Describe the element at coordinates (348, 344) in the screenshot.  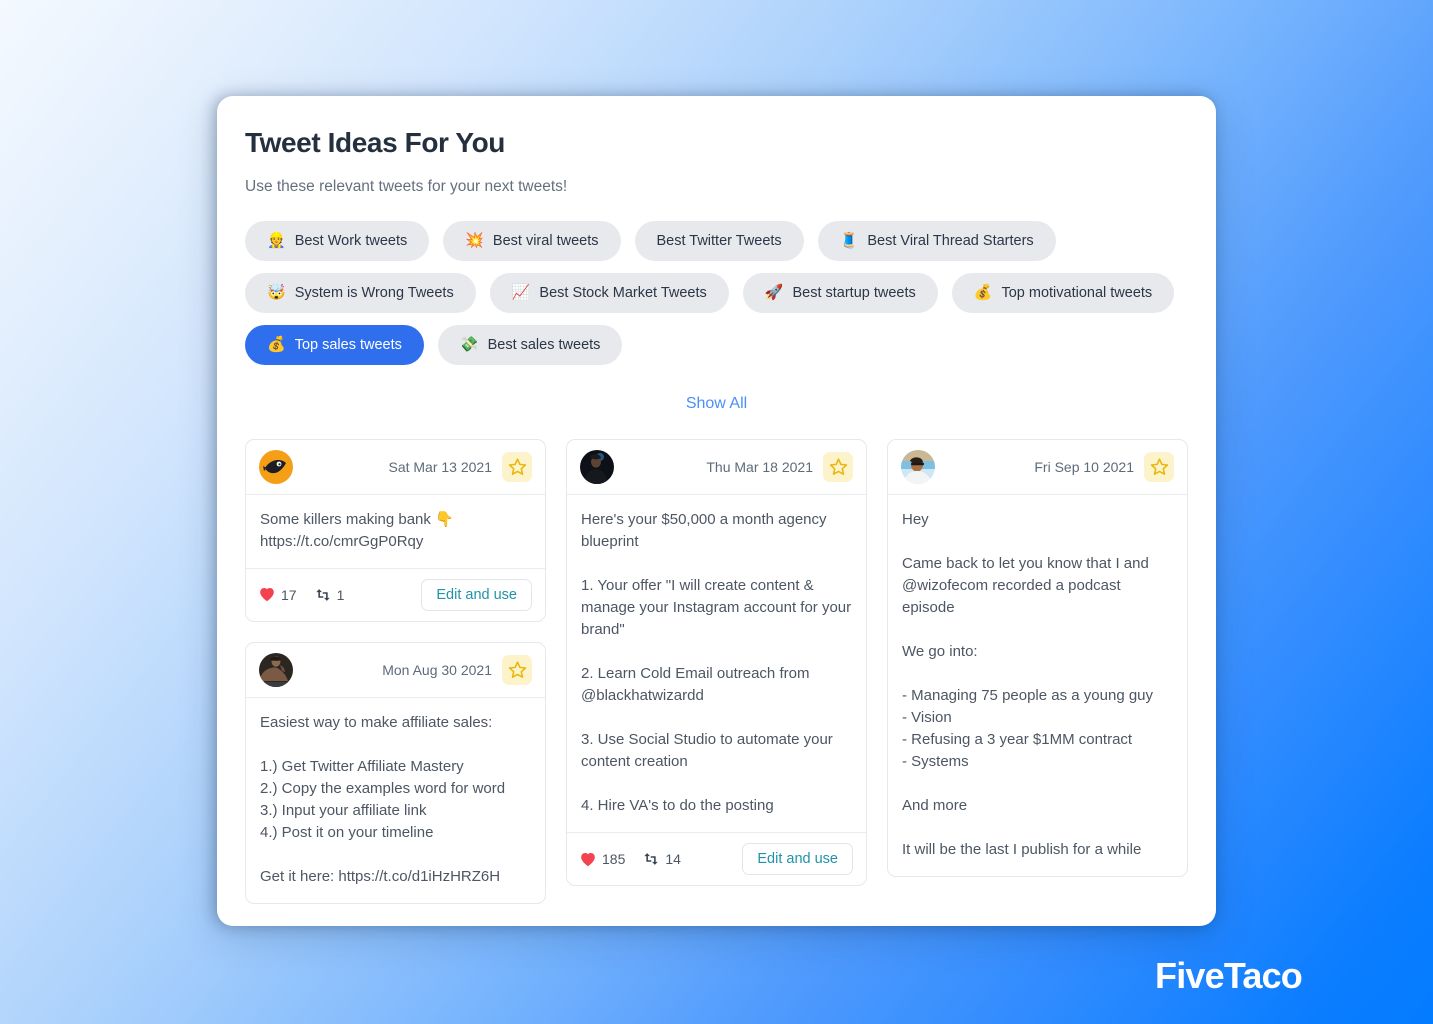
I see `tag-pill-label: Top sales tweets` at that location.